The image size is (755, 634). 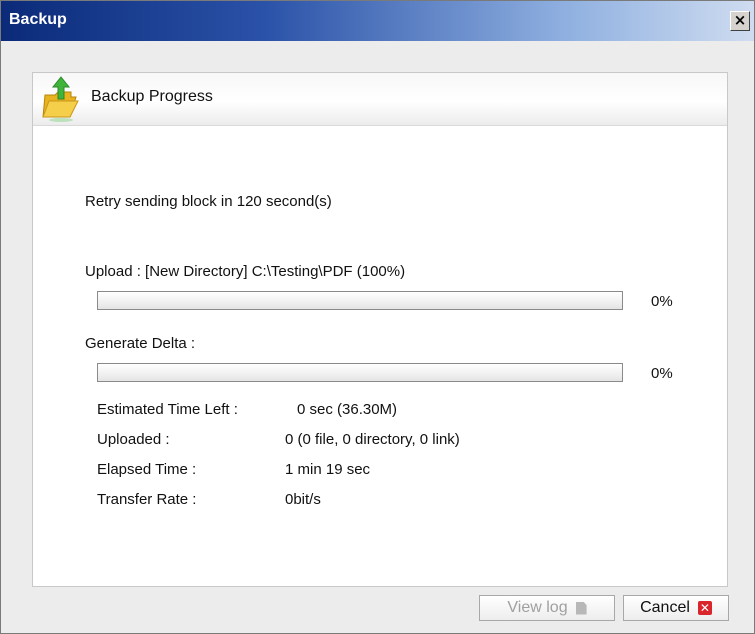 What do you see at coordinates (60, 99) in the screenshot?
I see `folder-upload-icon` at bounding box center [60, 99].